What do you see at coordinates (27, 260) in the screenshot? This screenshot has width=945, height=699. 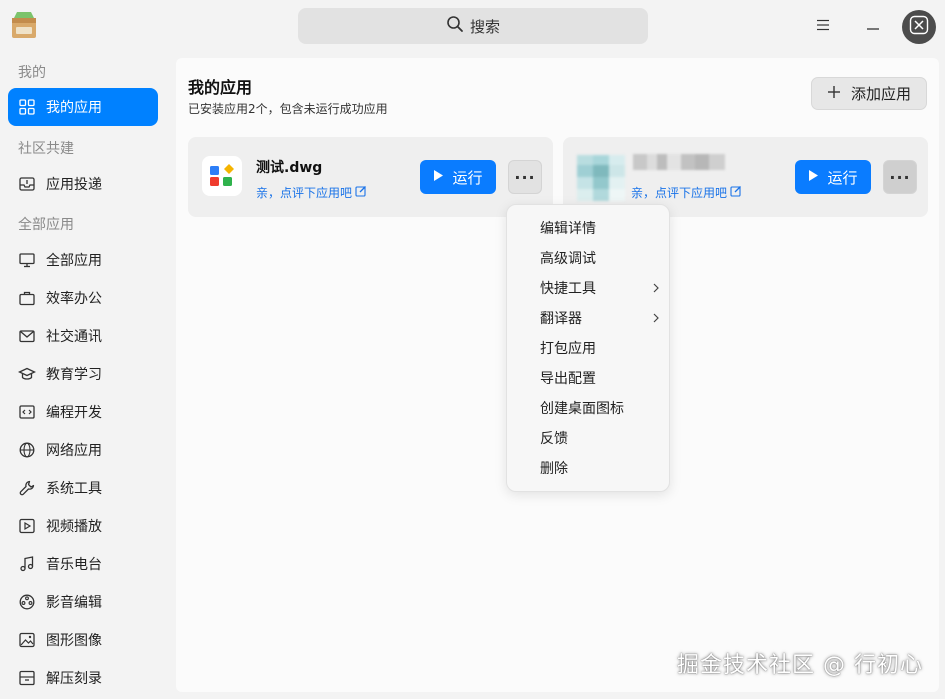 I see `monitor-icon` at bounding box center [27, 260].